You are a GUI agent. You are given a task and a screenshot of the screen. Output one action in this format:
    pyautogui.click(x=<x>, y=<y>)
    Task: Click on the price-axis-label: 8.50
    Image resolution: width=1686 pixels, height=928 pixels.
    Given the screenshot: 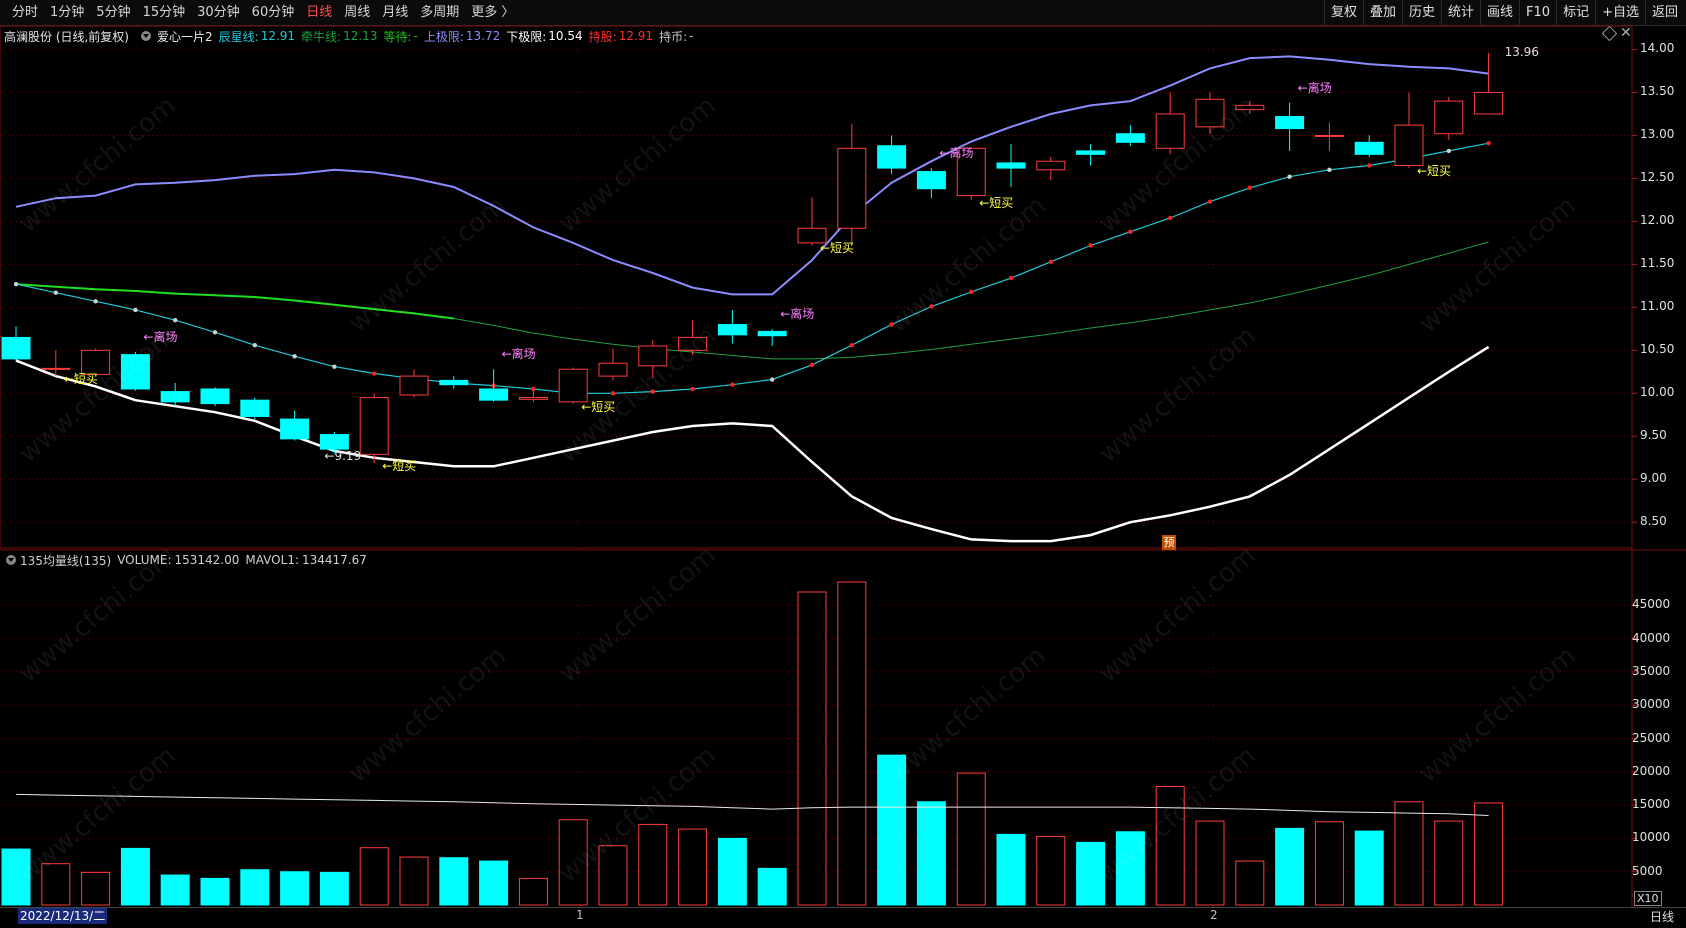 What is the action you would take?
    pyautogui.click(x=1653, y=521)
    